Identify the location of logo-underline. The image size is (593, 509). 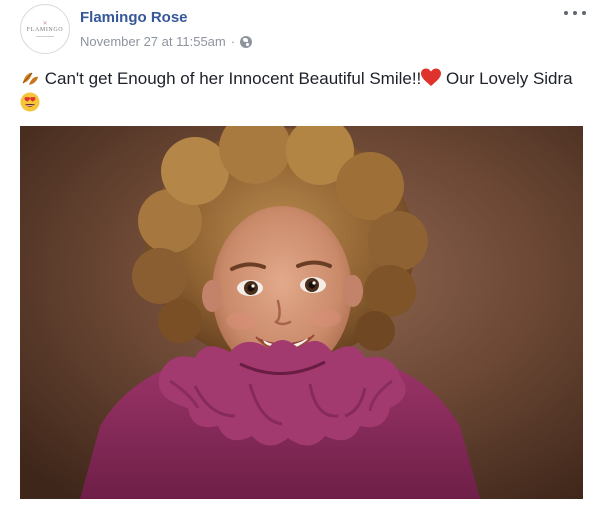
(45, 36).